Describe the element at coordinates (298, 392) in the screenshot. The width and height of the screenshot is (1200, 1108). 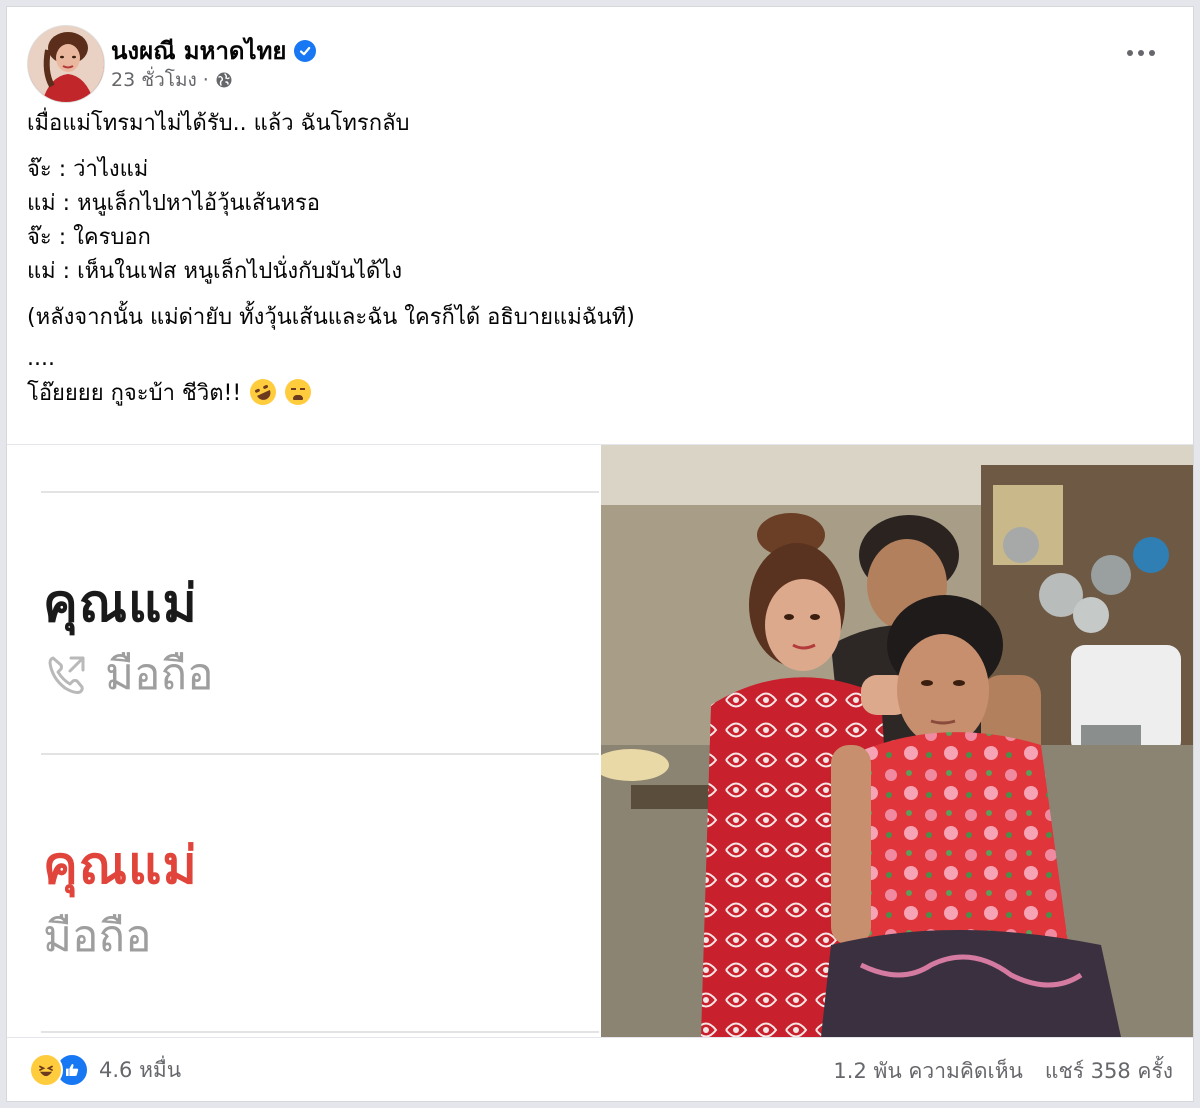
I see `tired-face-emoji-icon` at that location.